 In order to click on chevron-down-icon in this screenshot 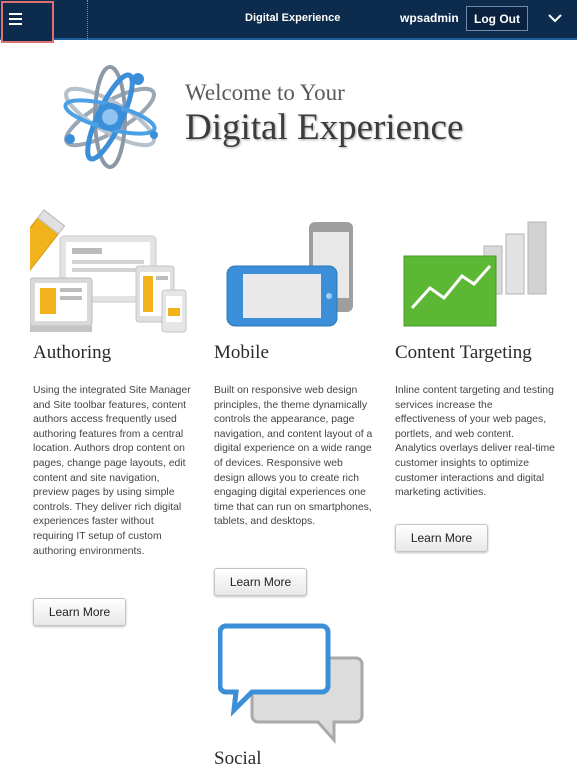, I will do `click(555, 18)`.